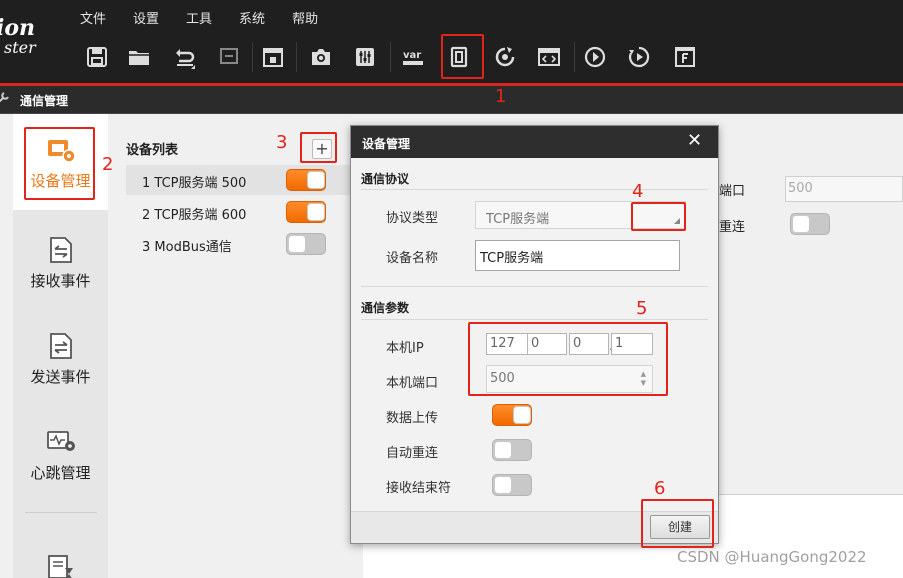  I want to click on nav-item-receive-event: 接收事件, so click(60, 262).